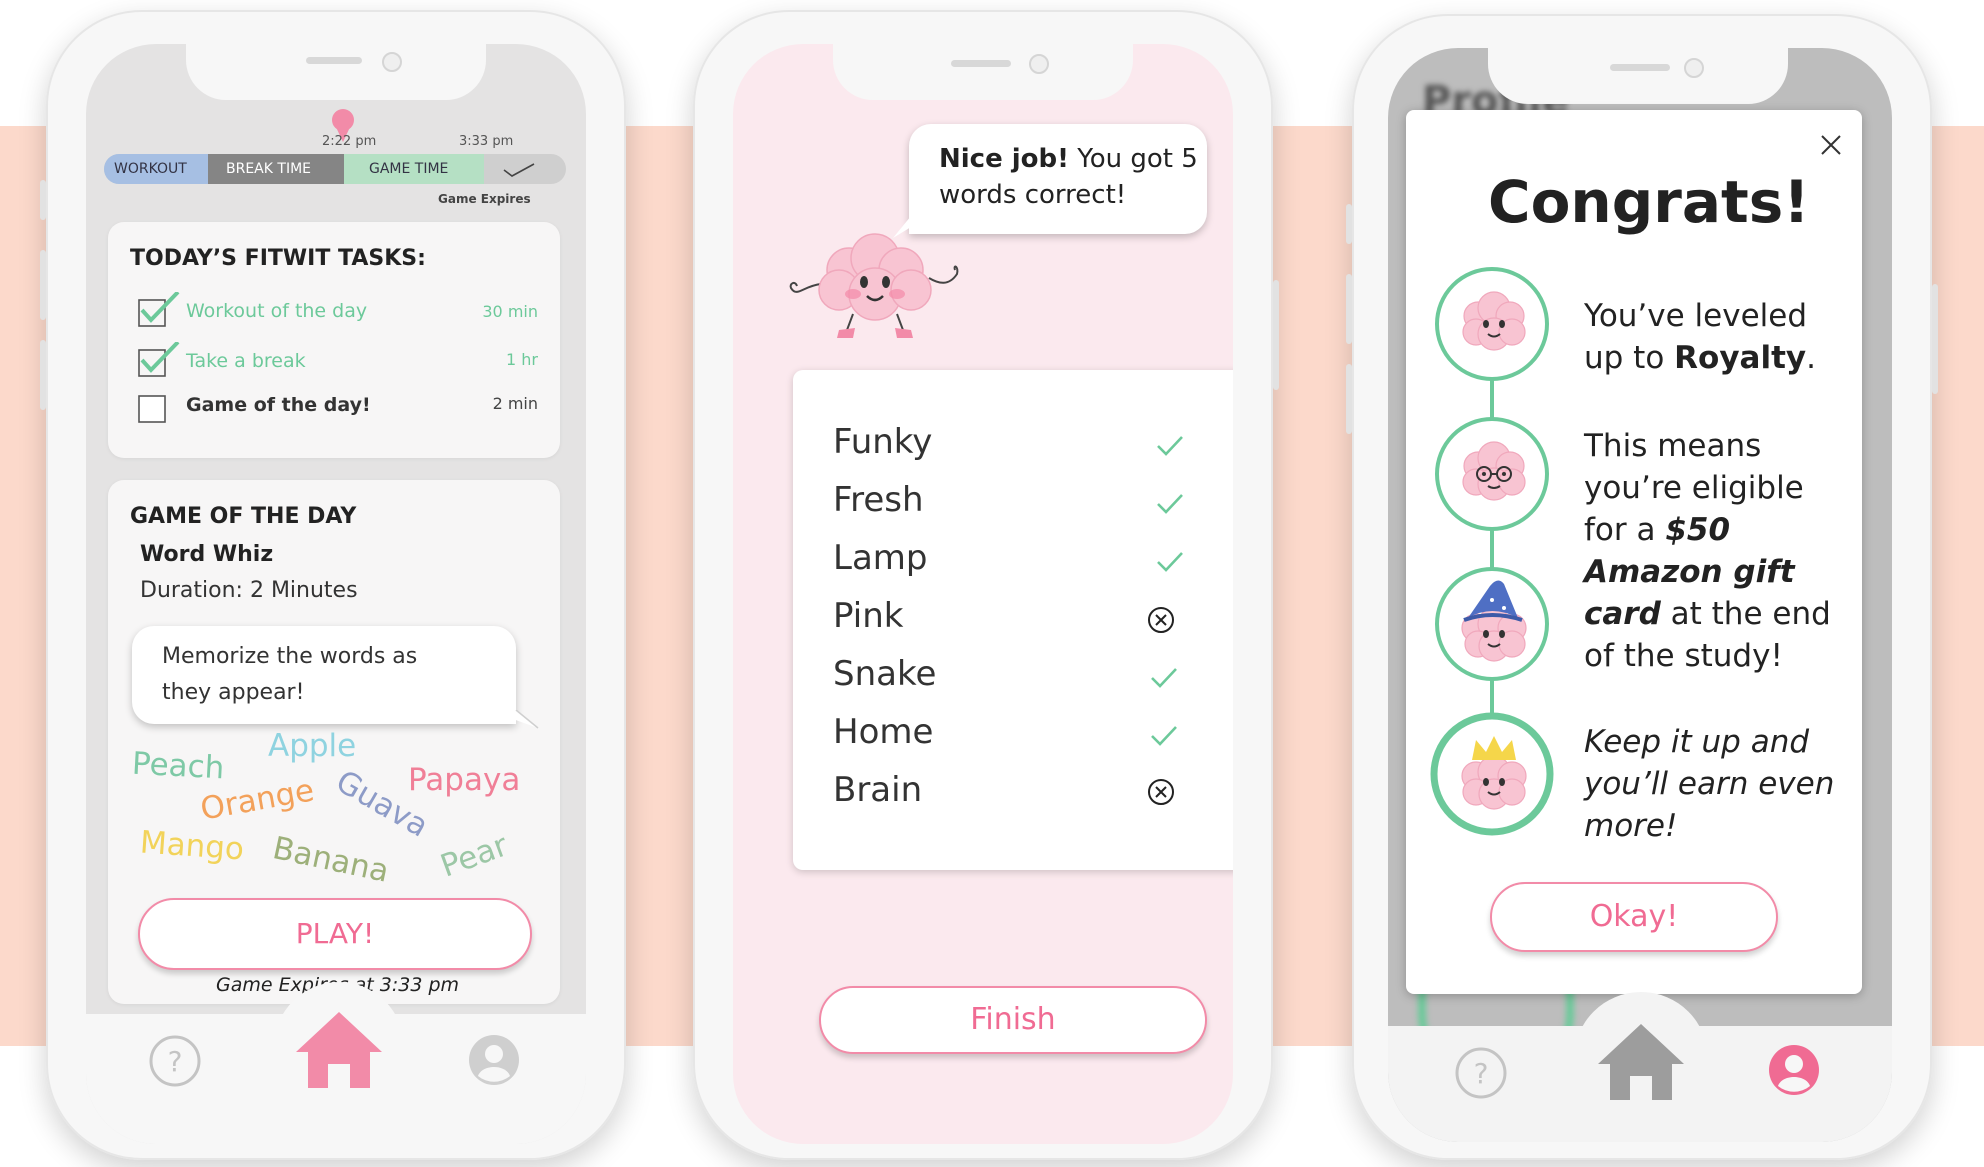  What do you see at coordinates (335, 169) in the screenshot?
I see `timeline-bar: WORKOUT BREAK TIME GAME TIME` at bounding box center [335, 169].